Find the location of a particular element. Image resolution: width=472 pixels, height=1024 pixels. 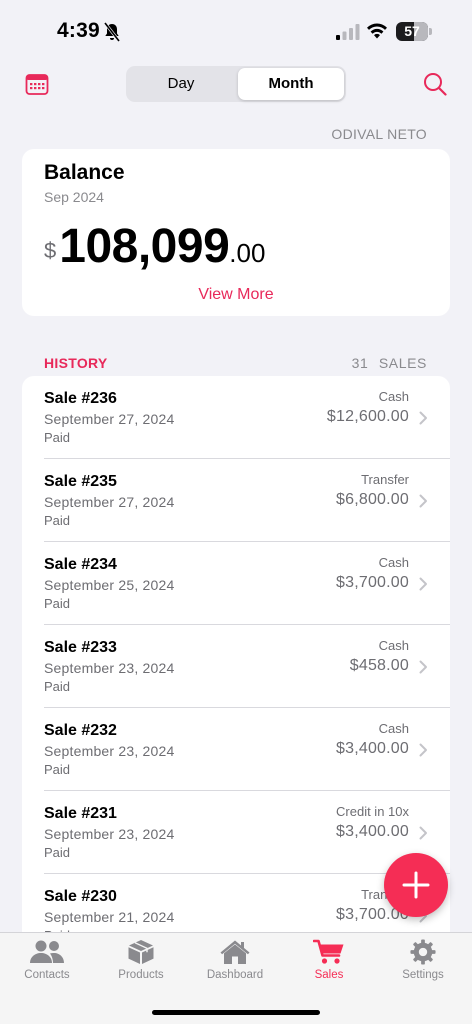

period-segmented-control: Day Month is located at coordinates (236, 84).